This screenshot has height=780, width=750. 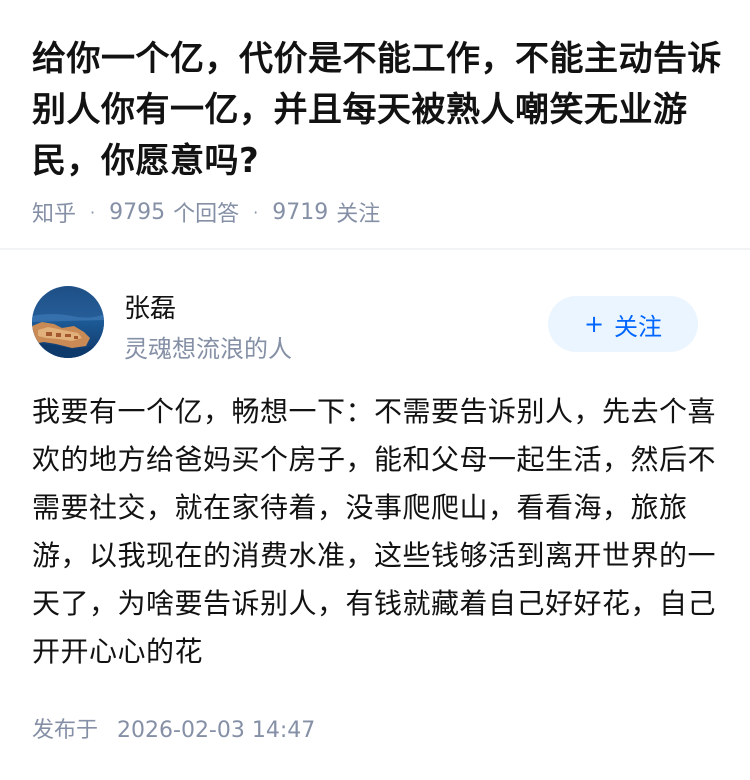 What do you see at coordinates (358, 214) in the screenshot?
I see `follower-label: 关注` at bounding box center [358, 214].